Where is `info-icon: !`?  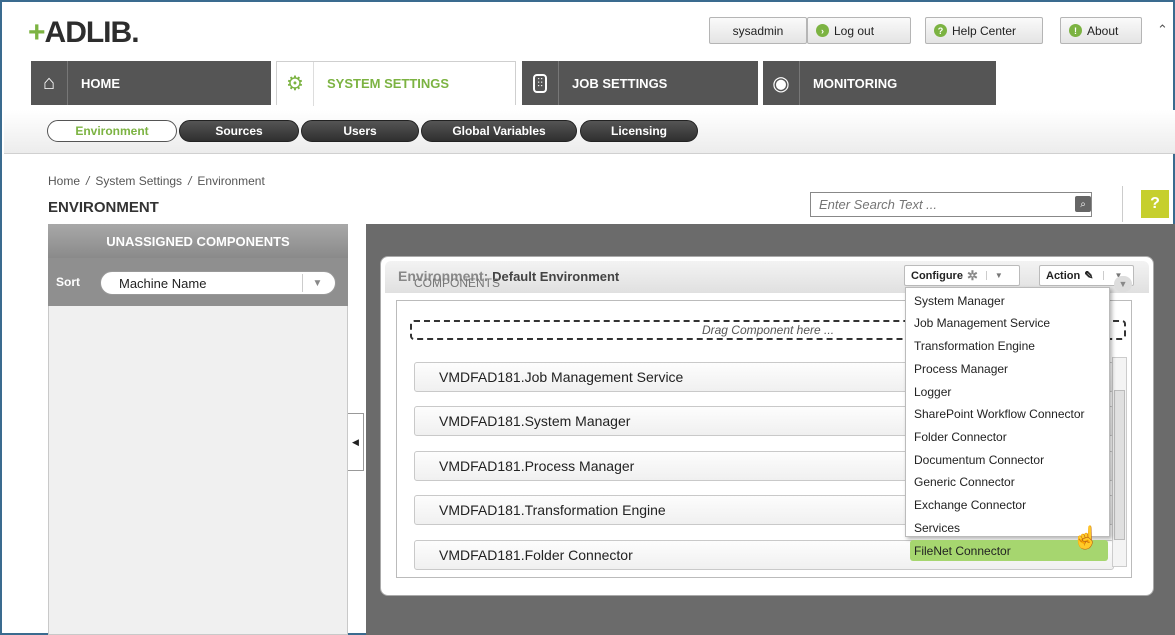
info-icon: ! is located at coordinates (1075, 30).